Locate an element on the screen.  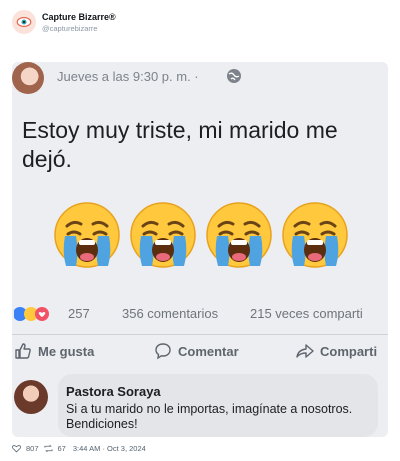
eye-icon is located at coordinates (24, 22).